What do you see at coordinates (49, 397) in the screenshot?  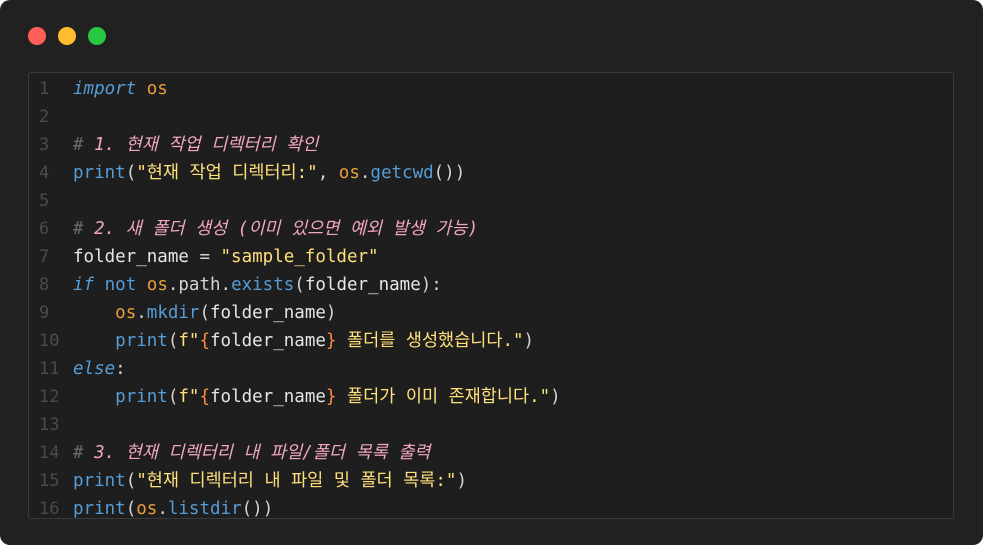 I see `line-number: 12` at bounding box center [49, 397].